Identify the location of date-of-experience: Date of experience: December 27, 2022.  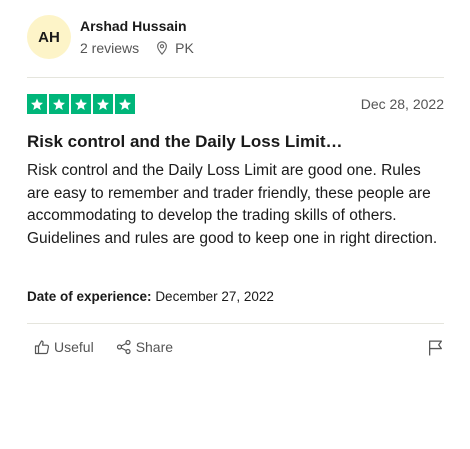
(150, 296).